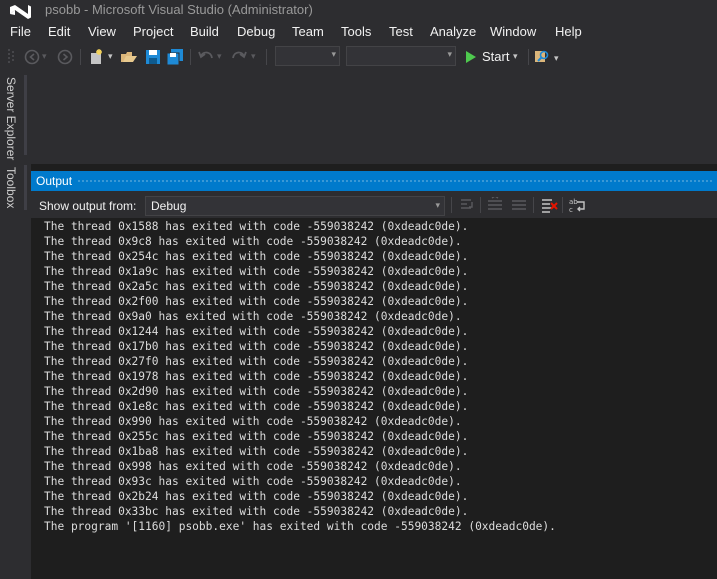 The height and width of the screenshot is (579, 717). I want to click on toggle-word-wrap-icon: ab c, so click(578, 205).